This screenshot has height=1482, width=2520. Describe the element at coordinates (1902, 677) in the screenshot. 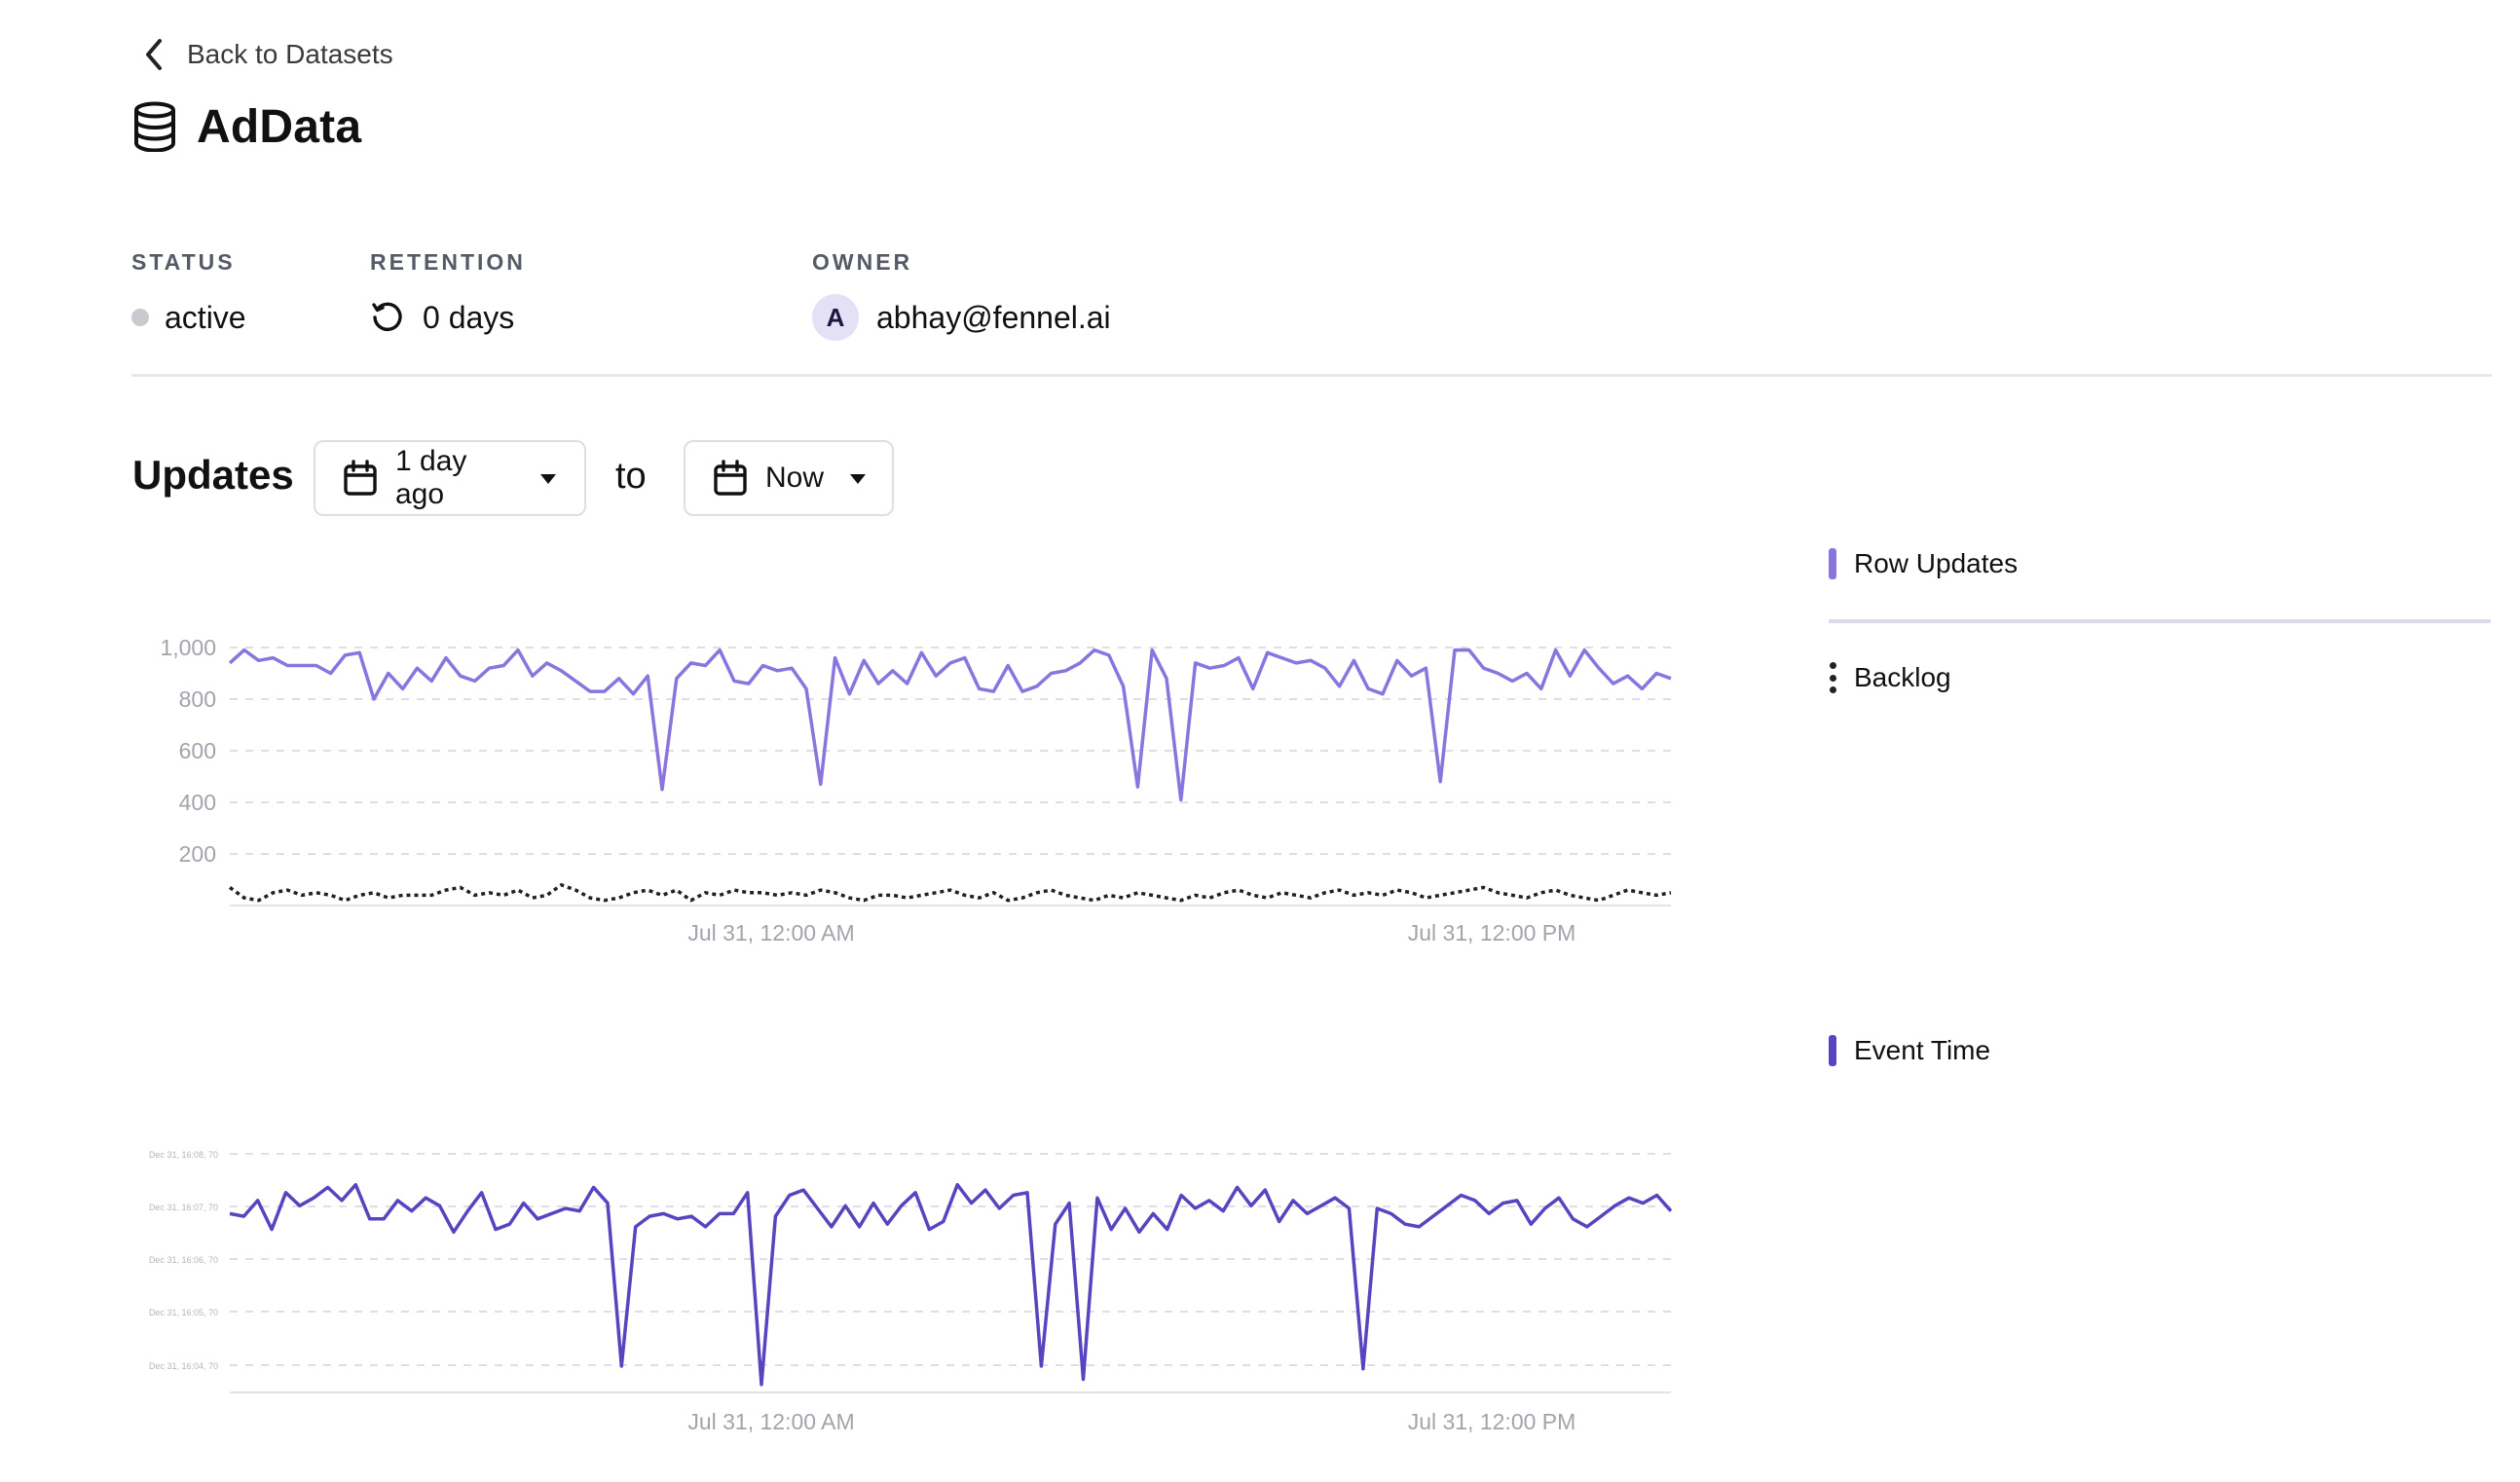

I see `legend-backlog-label: Backlog` at that location.